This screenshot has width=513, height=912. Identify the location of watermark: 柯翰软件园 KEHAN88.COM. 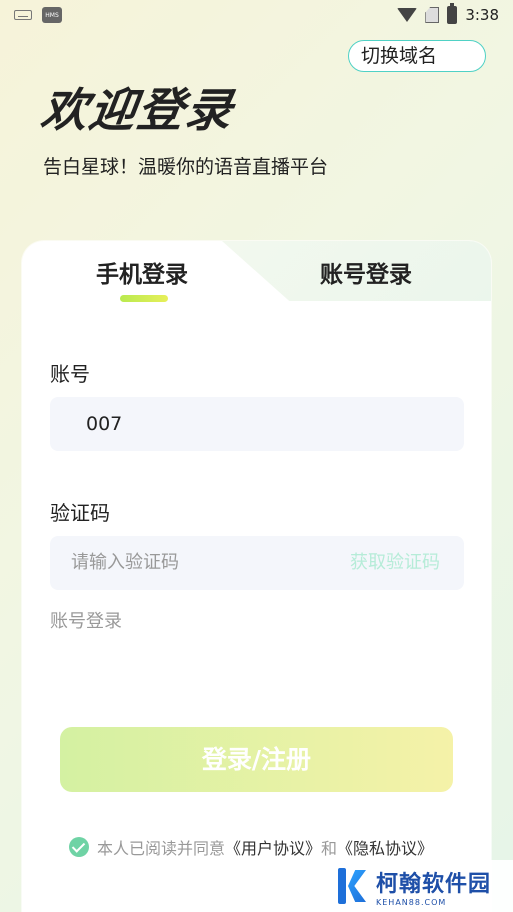
(421, 886).